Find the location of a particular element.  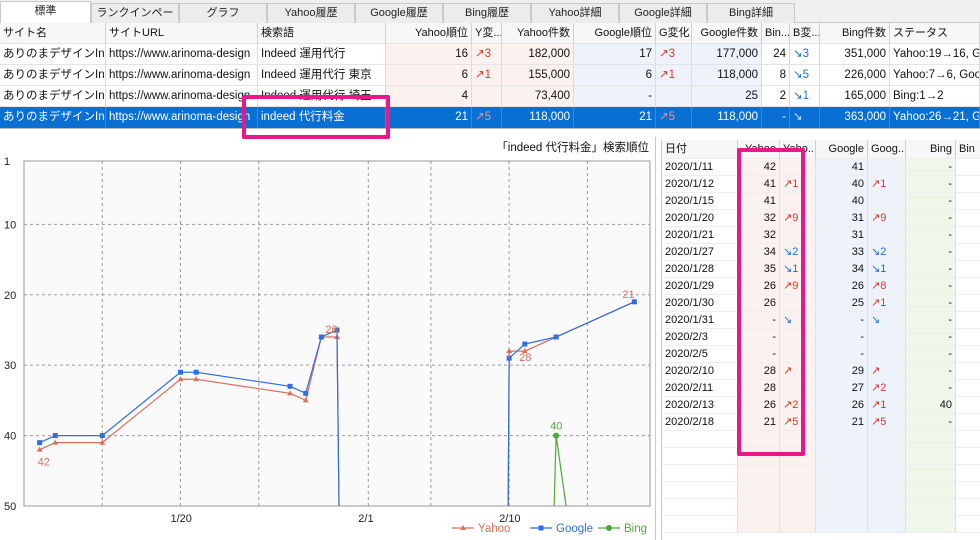

history-row: 2020/2/18 21 ↗5 21 ↗5- is located at coordinates (821, 422).